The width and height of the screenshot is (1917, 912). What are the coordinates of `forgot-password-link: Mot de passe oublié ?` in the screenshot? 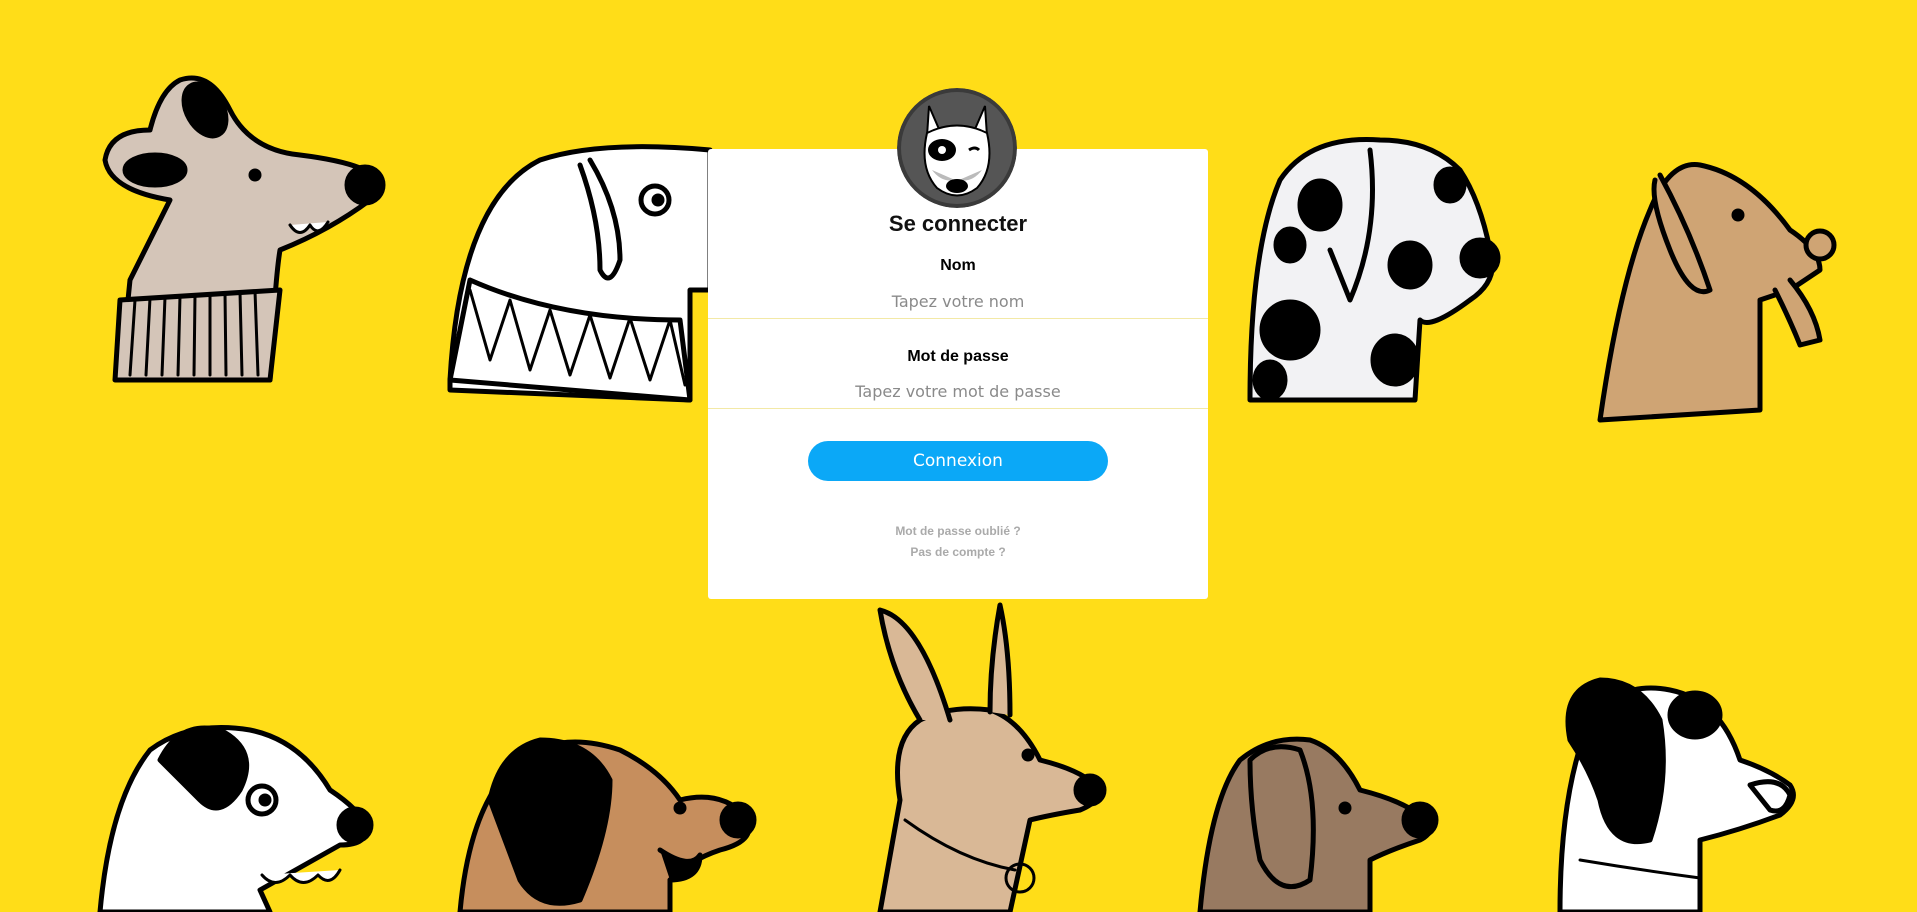 It's located at (958, 531).